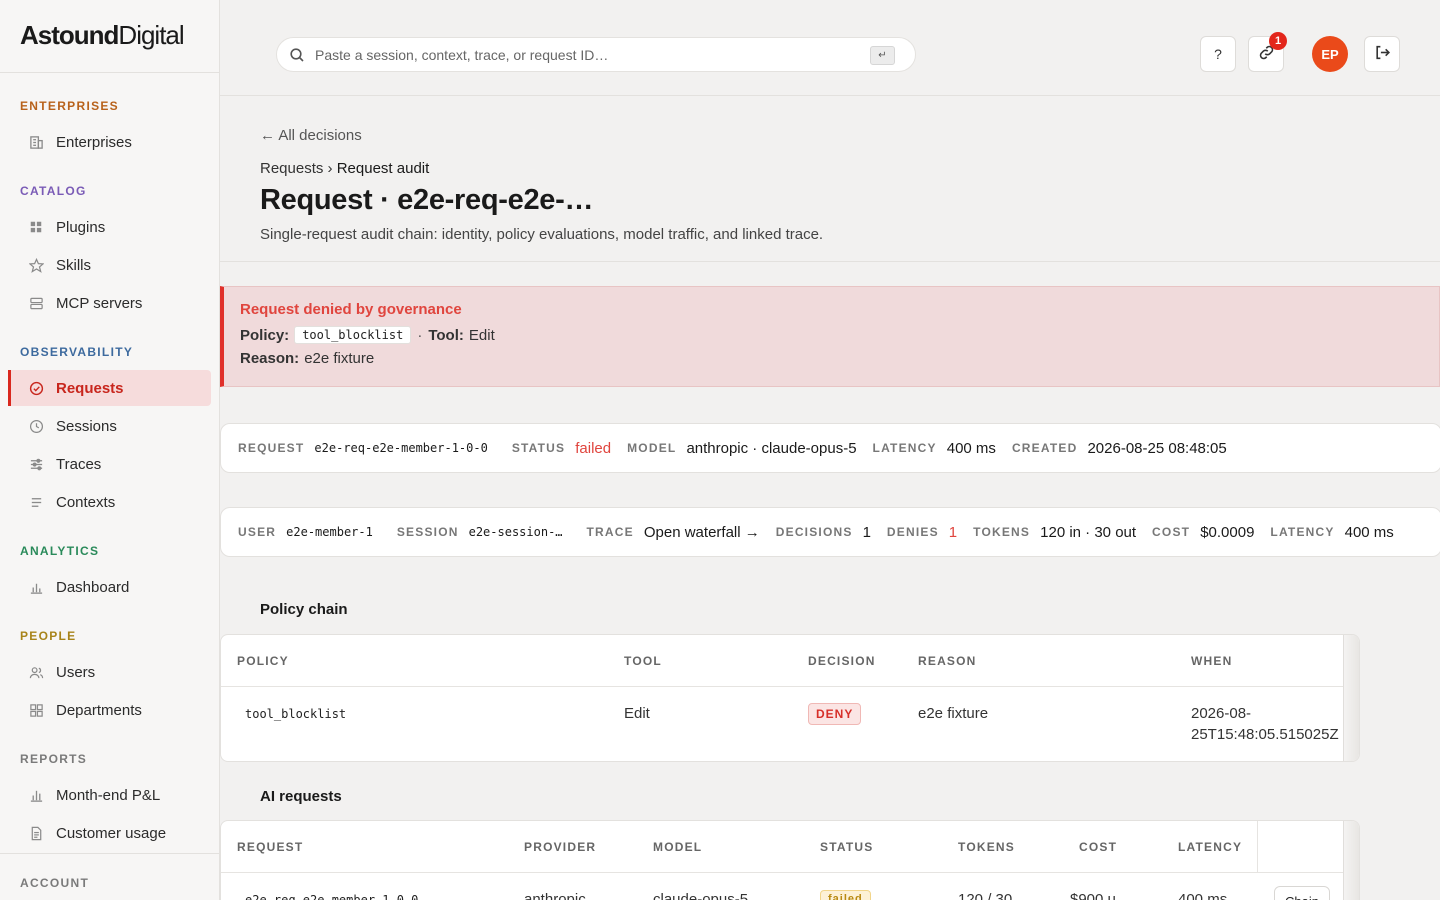 The height and width of the screenshot is (900, 1440). I want to click on reason-value: e2e fixture, so click(339, 358).